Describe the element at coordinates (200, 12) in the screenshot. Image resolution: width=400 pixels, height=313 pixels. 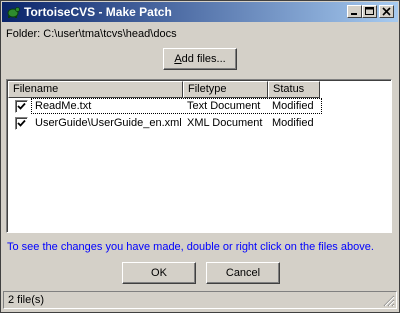
I see `title-bar: TortoiseCVS - Make Patch` at that location.